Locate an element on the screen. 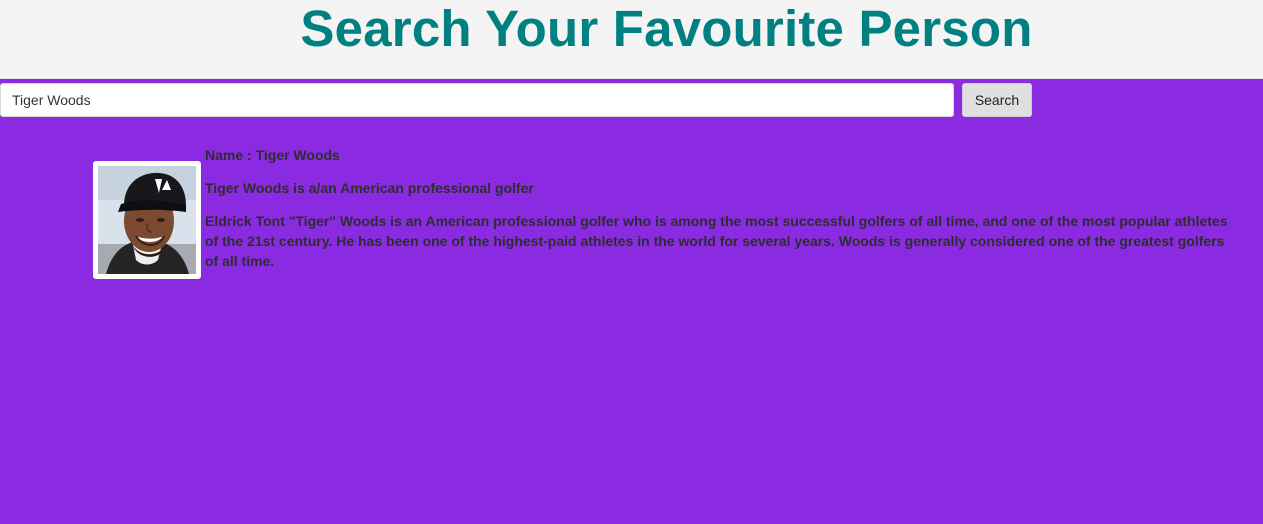 This screenshot has height=524, width=1263. page-title: Search Your Favourite Person is located at coordinates (666, 28).